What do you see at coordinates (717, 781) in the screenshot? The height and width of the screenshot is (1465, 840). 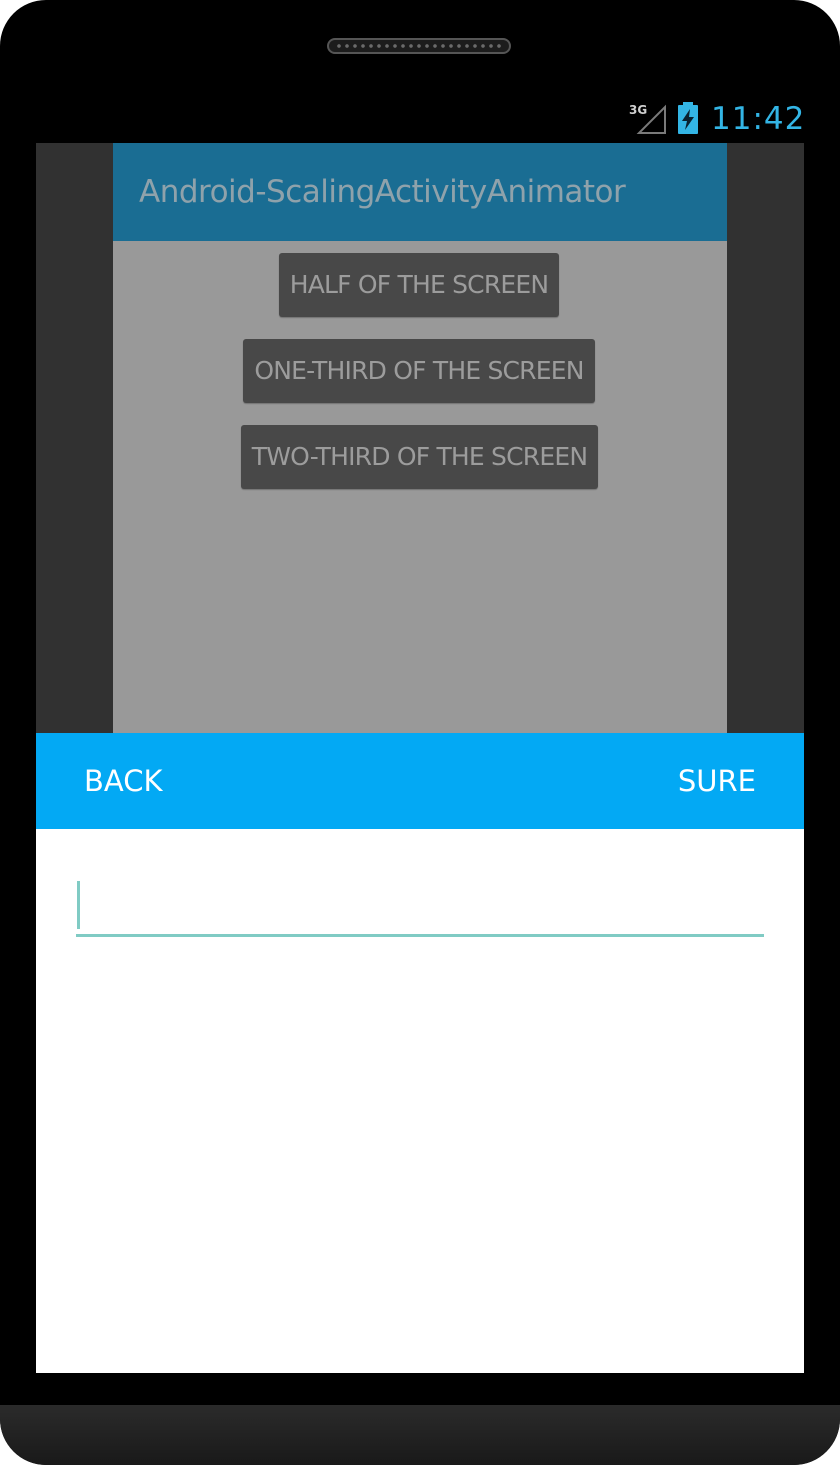 I see `sure-button: SURE` at bounding box center [717, 781].